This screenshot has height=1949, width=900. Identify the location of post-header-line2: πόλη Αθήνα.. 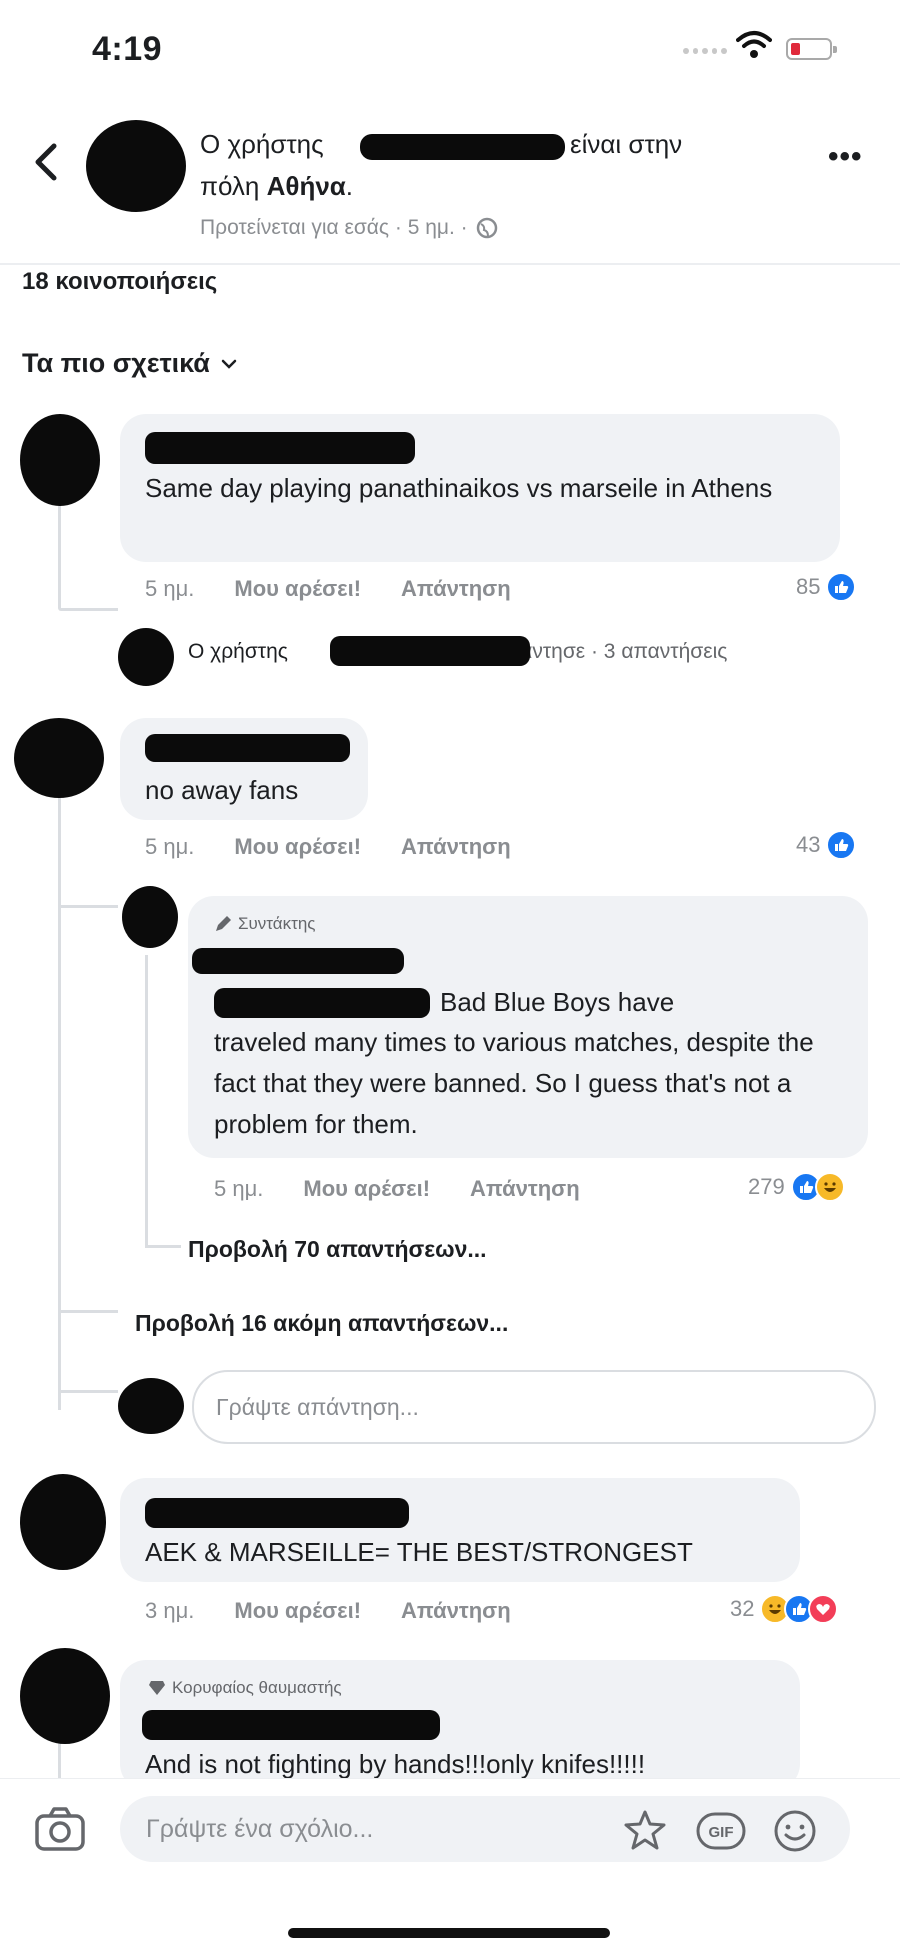
(276, 186).